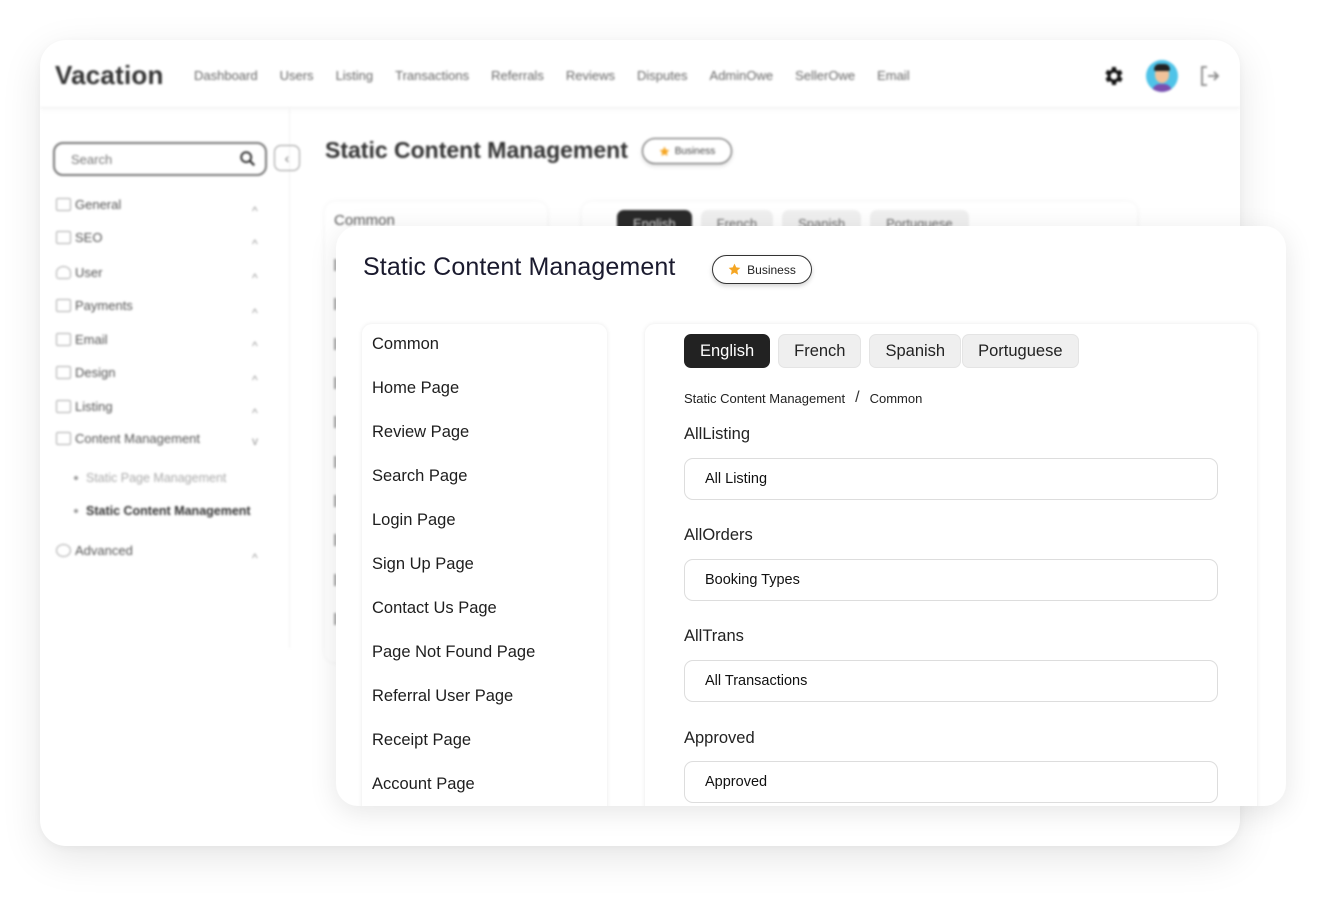 The height and width of the screenshot is (903, 1330). I want to click on page-list-item-sign-up: Sign Up Page, so click(423, 564).